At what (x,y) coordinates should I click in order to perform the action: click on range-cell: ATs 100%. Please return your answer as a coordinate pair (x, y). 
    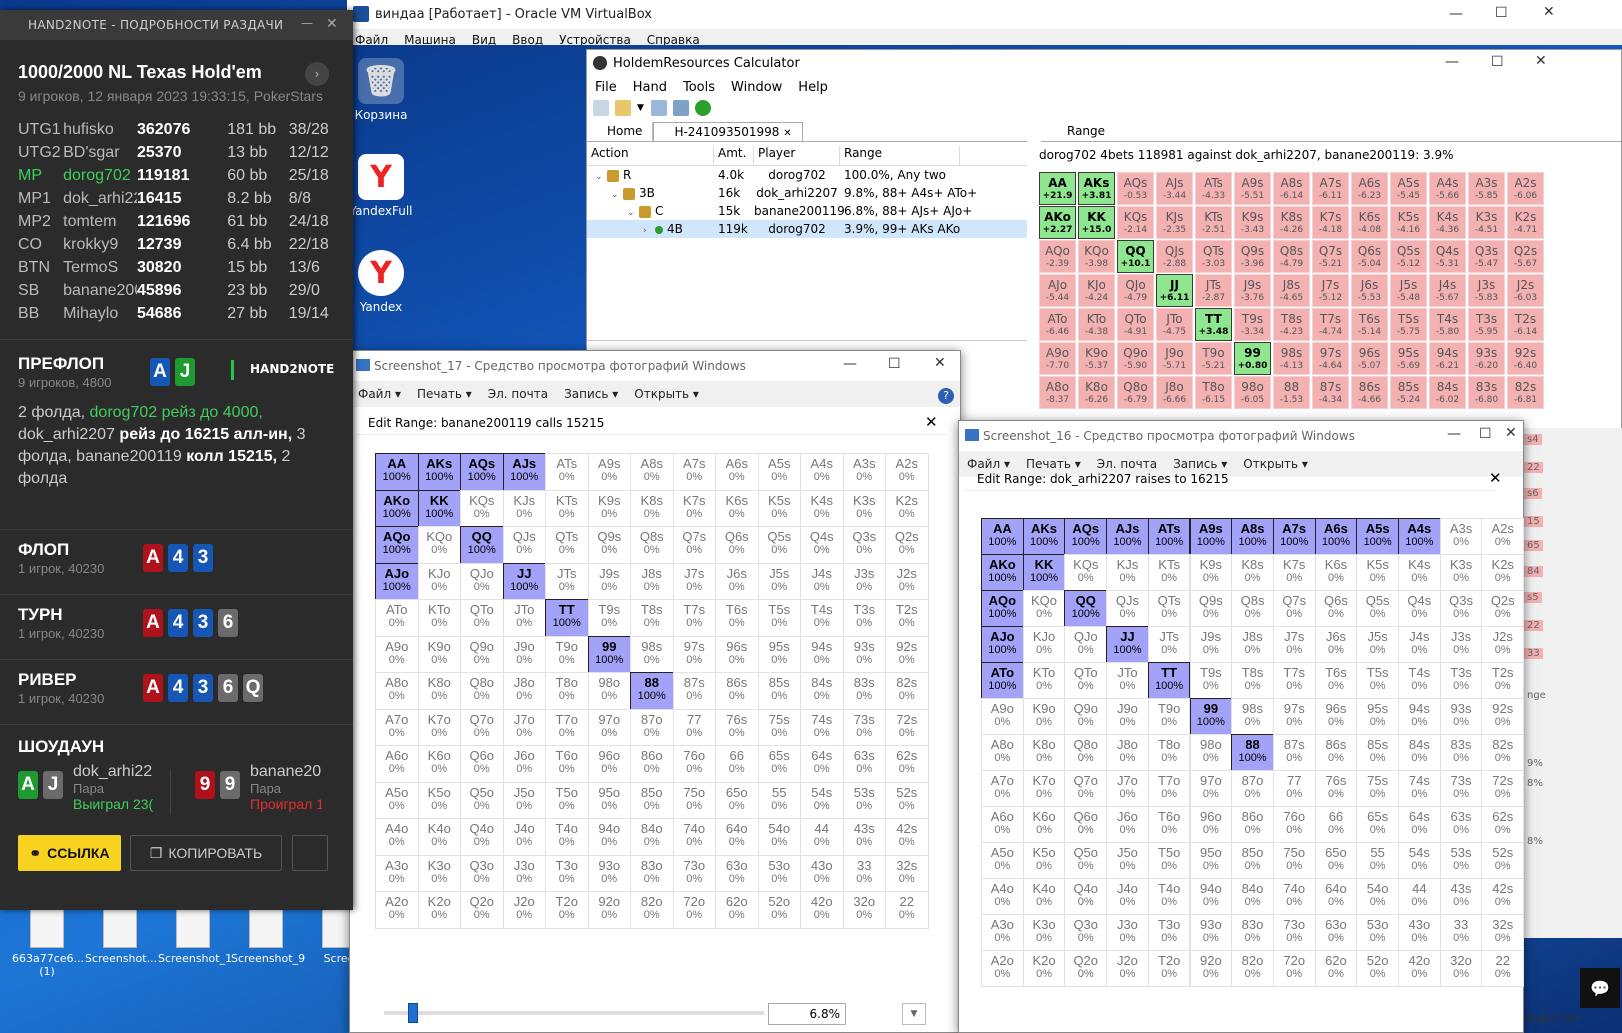
    Looking at the image, I should click on (1169, 536).